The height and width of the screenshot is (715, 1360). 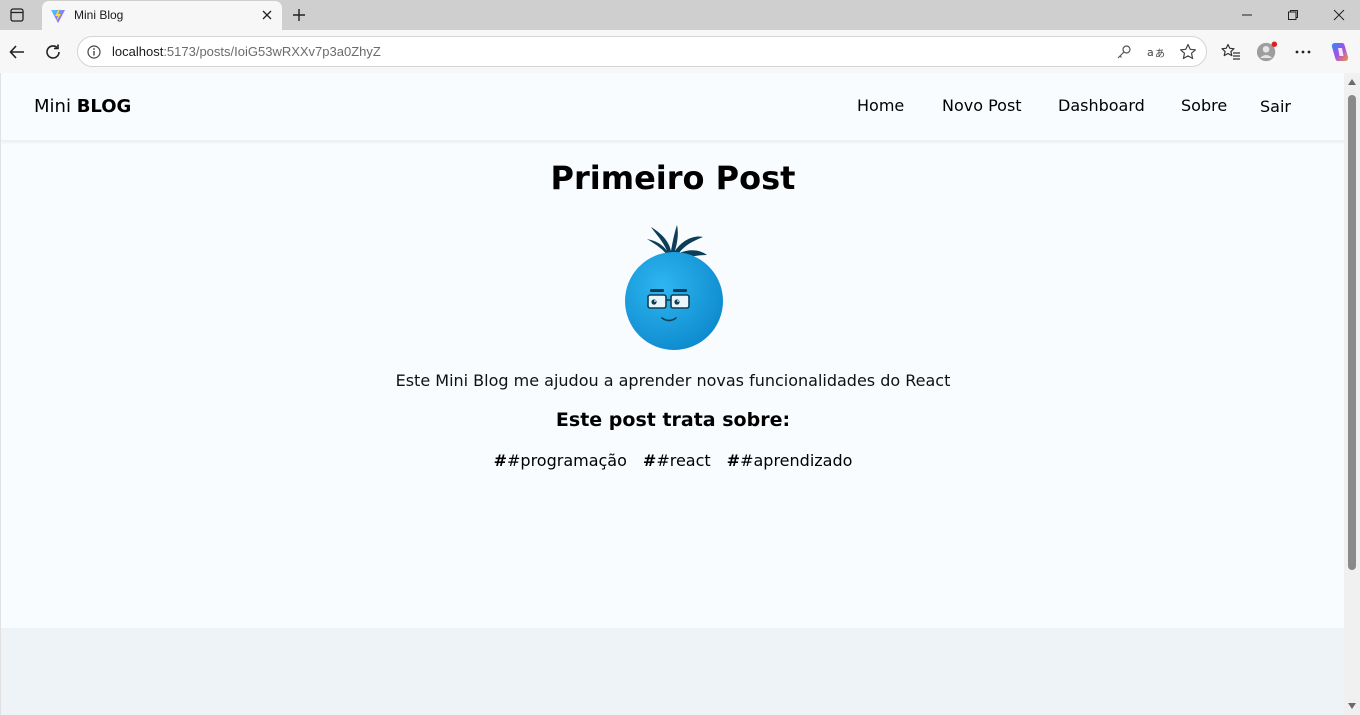 What do you see at coordinates (1247, 15) in the screenshot?
I see `minimize-icon` at bounding box center [1247, 15].